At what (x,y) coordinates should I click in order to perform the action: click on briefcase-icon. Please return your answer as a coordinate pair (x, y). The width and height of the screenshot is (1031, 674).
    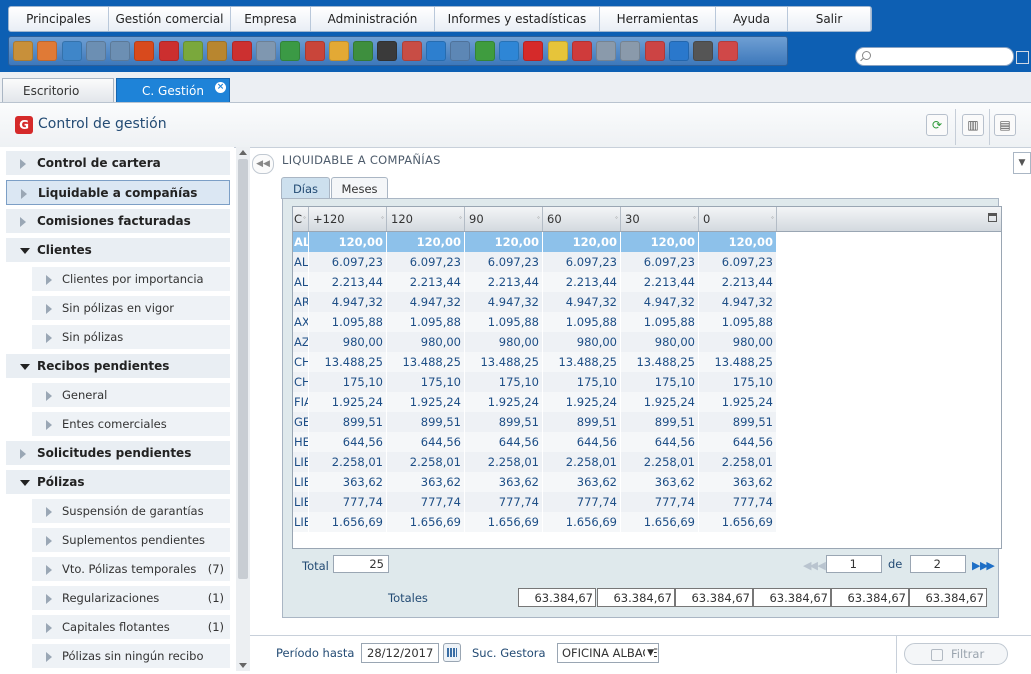
    Looking at the image, I should click on (217, 51).